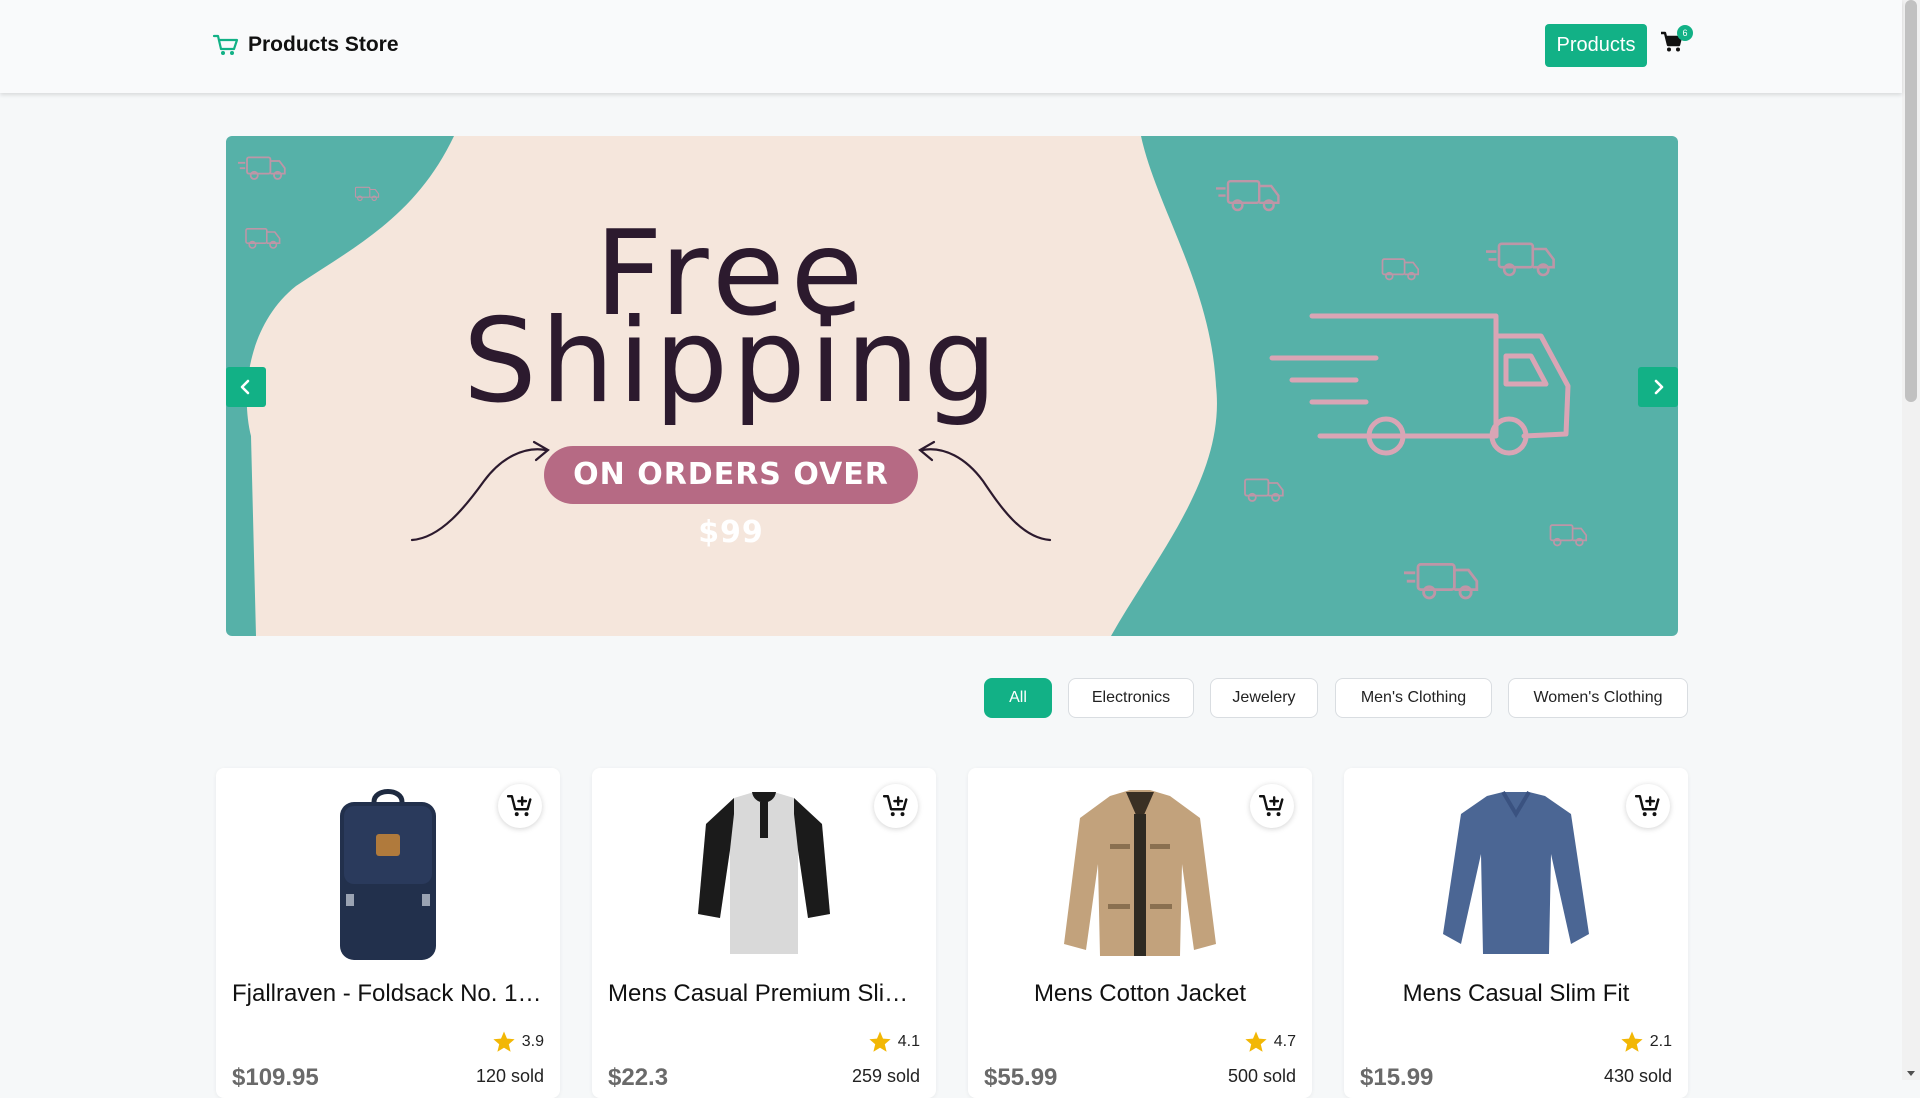 This screenshot has height=1098, width=1920. What do you see at coordinates (1261, 1076) in the screenshot?
I see `product-sold-count: 500 sold` at bounding box center [1261, 1076].